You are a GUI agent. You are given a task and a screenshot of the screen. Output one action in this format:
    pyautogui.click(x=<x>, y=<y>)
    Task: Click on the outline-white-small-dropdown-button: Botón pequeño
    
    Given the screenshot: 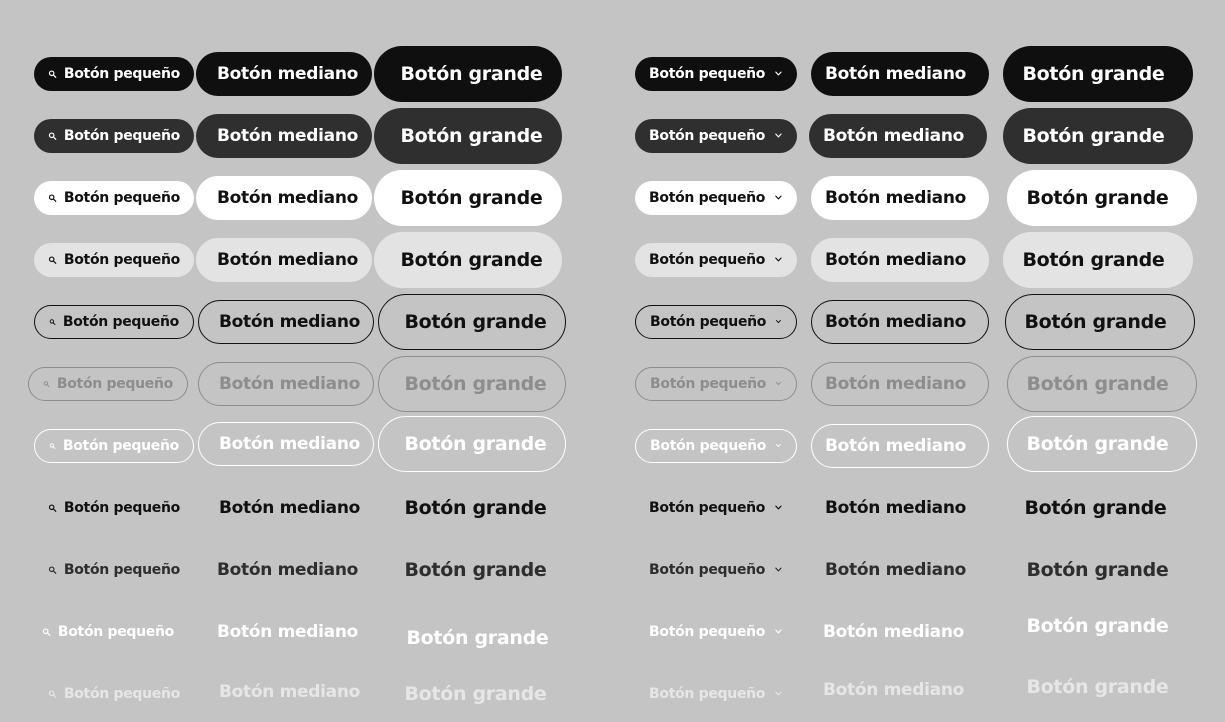 What is the action you would take?
    pyautogui.click(x=716, y=446)
    